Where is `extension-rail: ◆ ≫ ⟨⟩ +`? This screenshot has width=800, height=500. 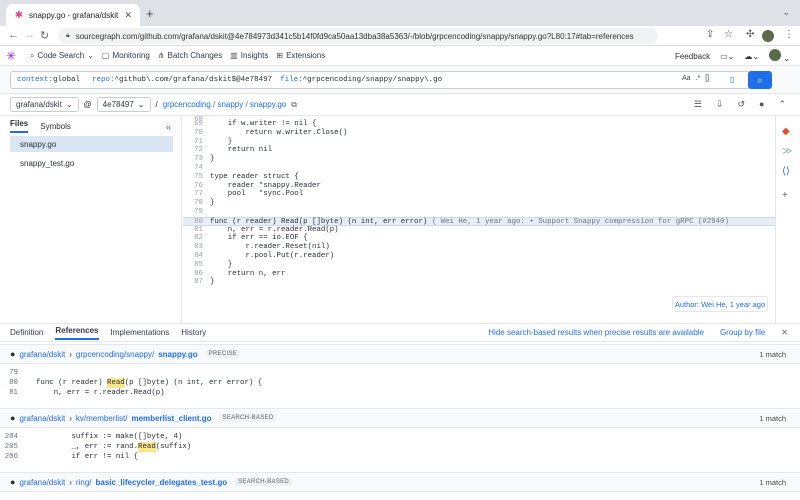 extension-rail: ◆ ≫ ⟨⟩ + is located at coordinates (787, 219).